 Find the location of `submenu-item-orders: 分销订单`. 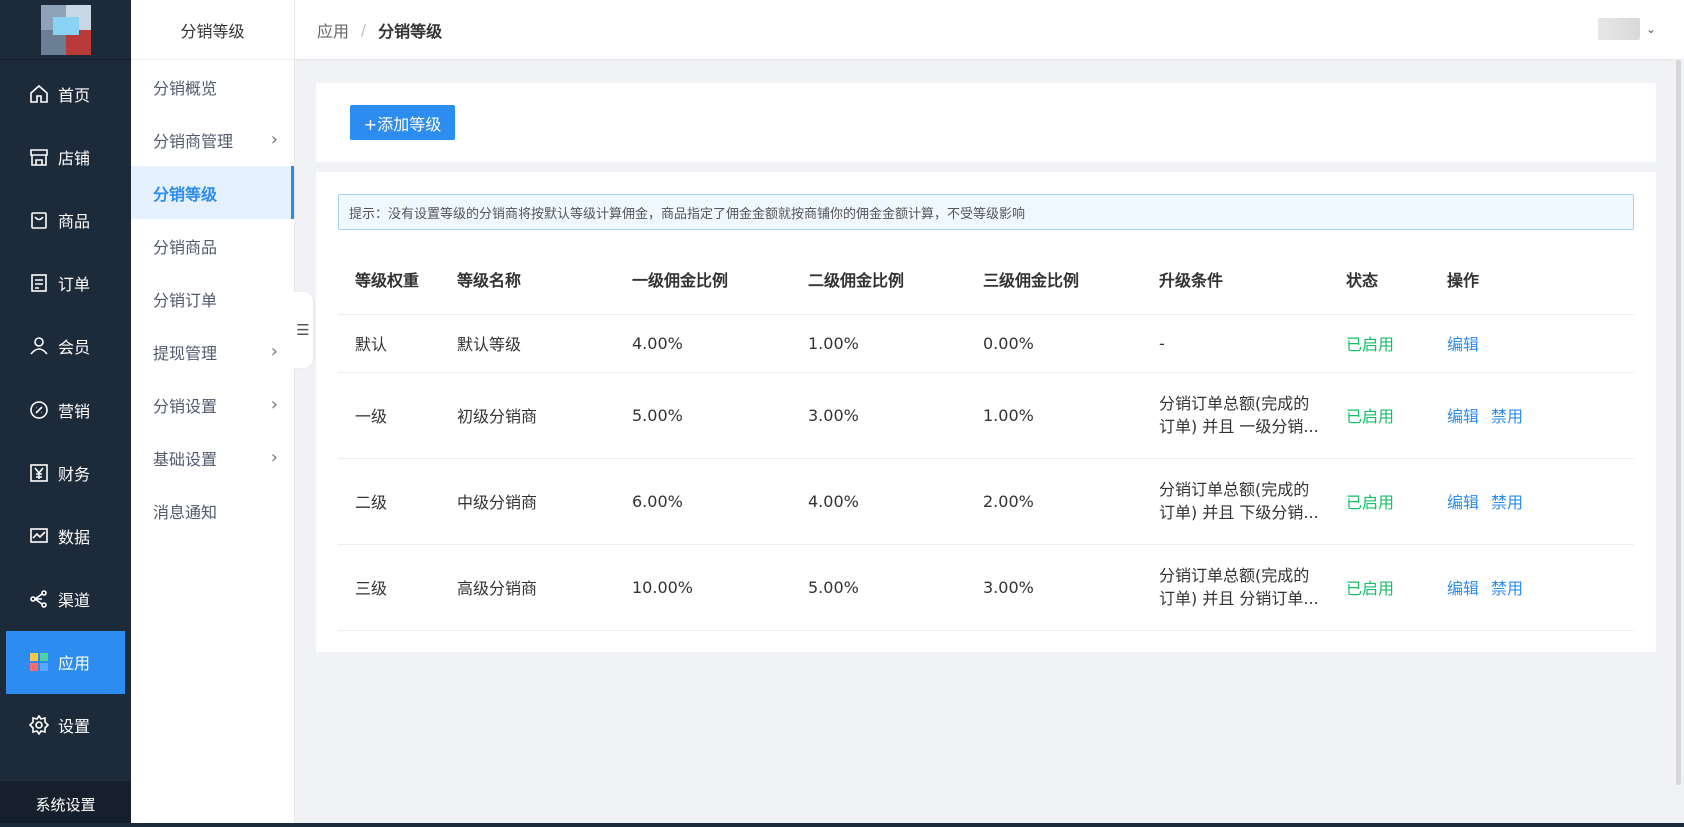

submenu-item-orders: 分销订单 is located at coordinates (212, 298).